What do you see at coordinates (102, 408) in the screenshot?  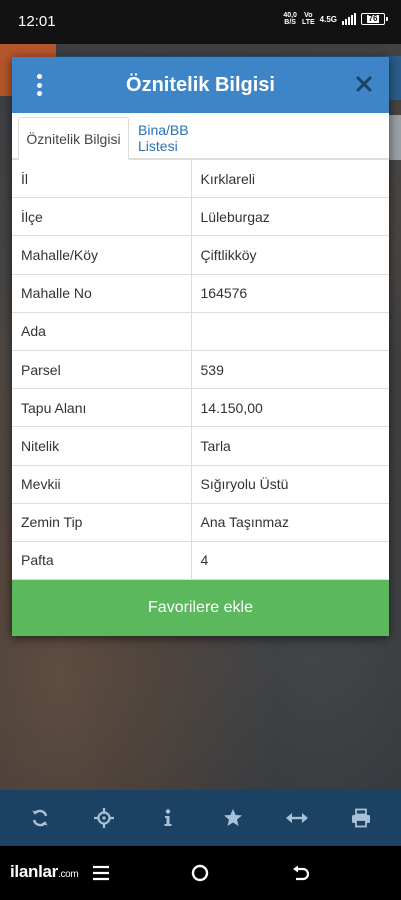 I see `attr-key: Tapu Alanı` at bounding box center [102, 408].